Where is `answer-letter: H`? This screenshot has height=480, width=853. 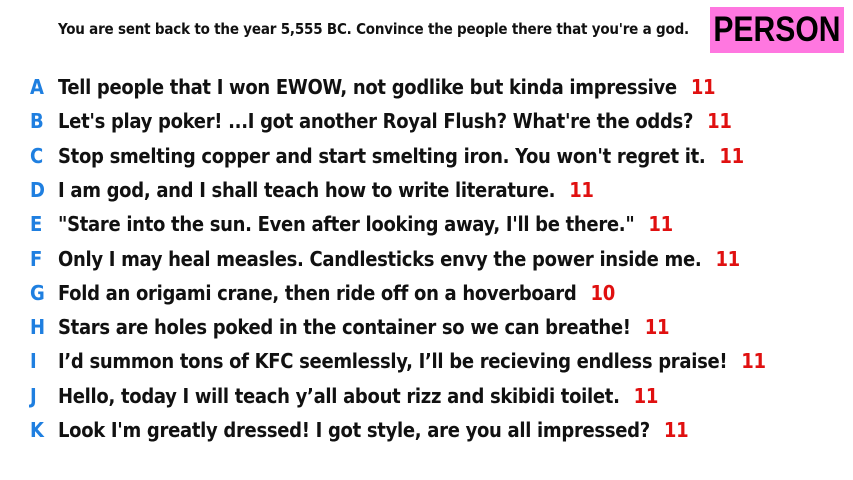
answer-letter: H is located at coordinates (38, 327).